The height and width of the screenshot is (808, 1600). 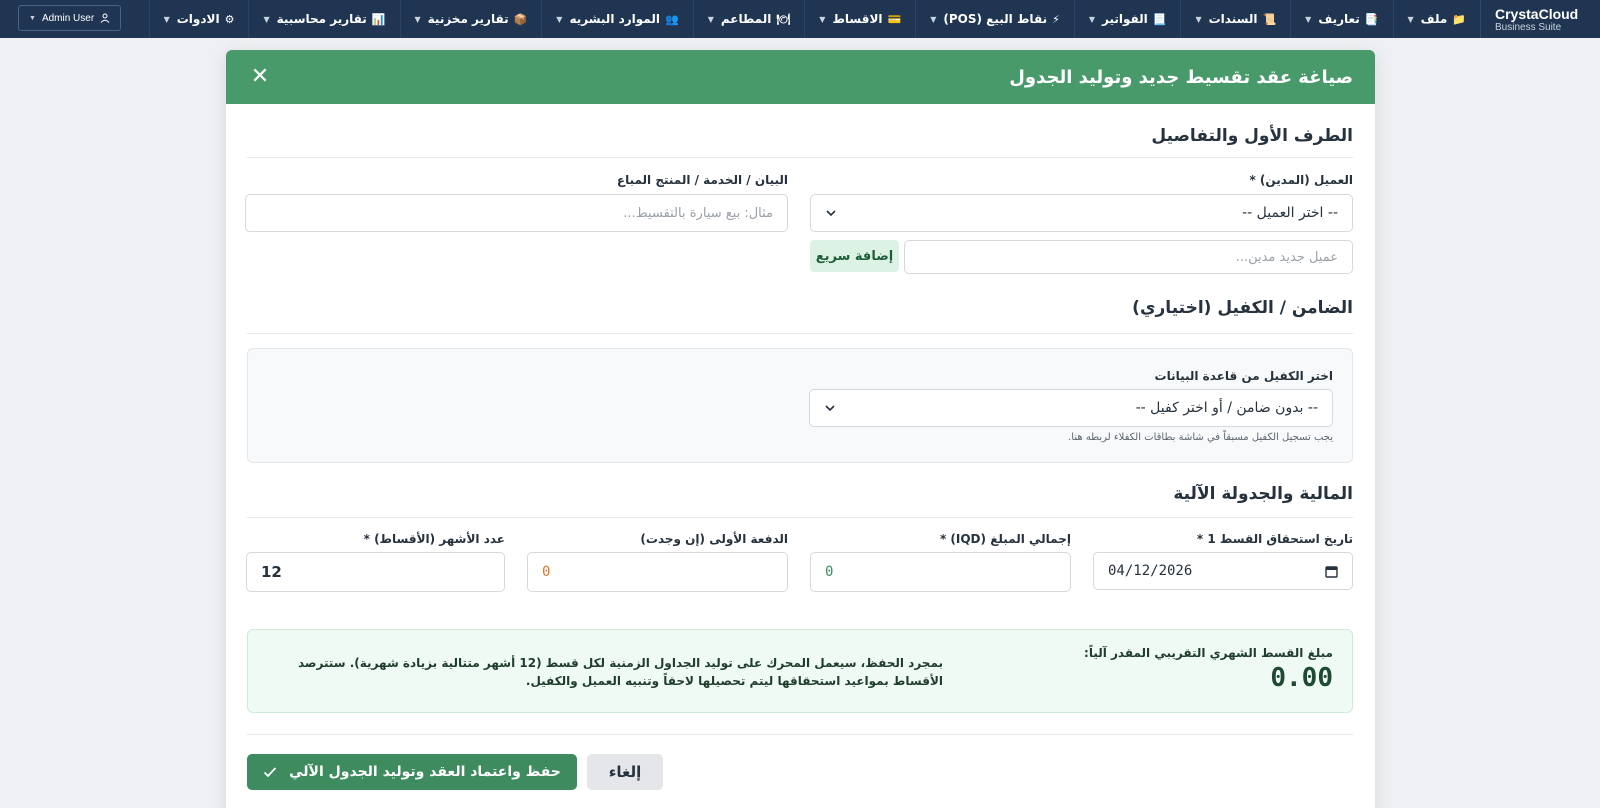 I want to click on menu-installments: 💳 الاقساط ▼, so click(x=859, y=19).